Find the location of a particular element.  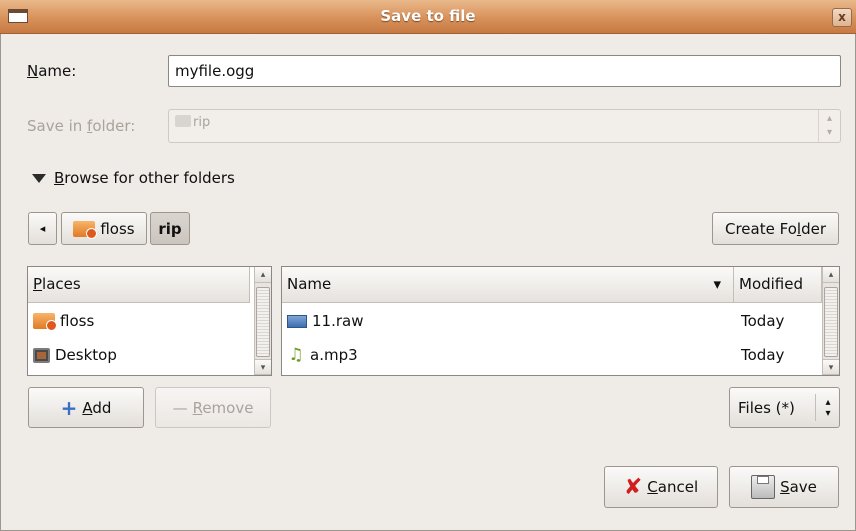

window-title: Save to file is located at coordinates (428, 16).